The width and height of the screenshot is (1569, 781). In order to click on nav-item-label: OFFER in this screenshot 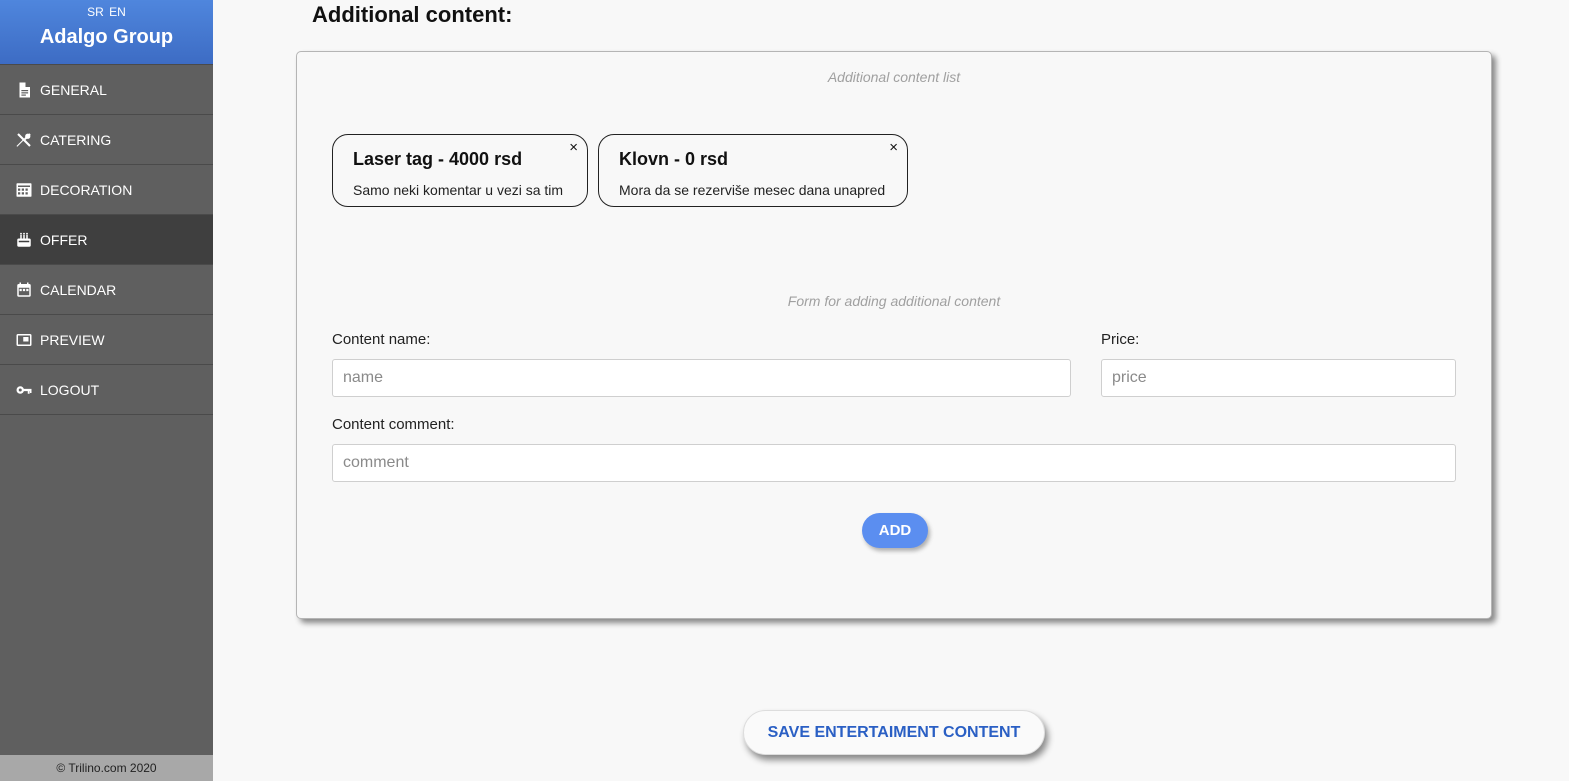, I will do `click(64, 239)`.